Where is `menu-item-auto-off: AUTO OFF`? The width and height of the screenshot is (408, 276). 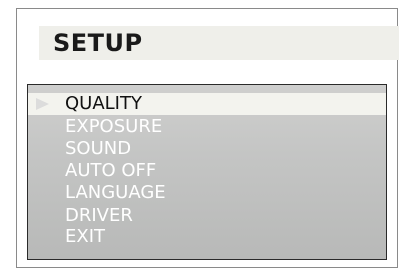
menu-item-auto-off: AUTO OFF is located at coordinates (207, 171).